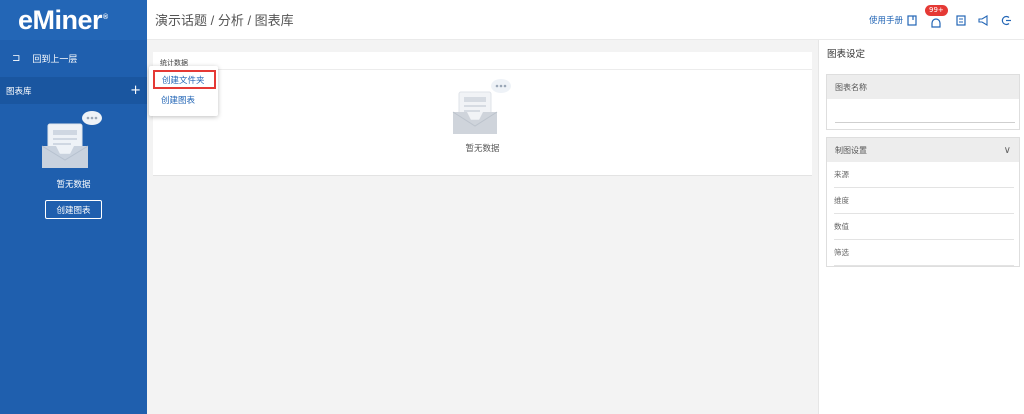  I want to click on announce-icon, so click(983, 20).